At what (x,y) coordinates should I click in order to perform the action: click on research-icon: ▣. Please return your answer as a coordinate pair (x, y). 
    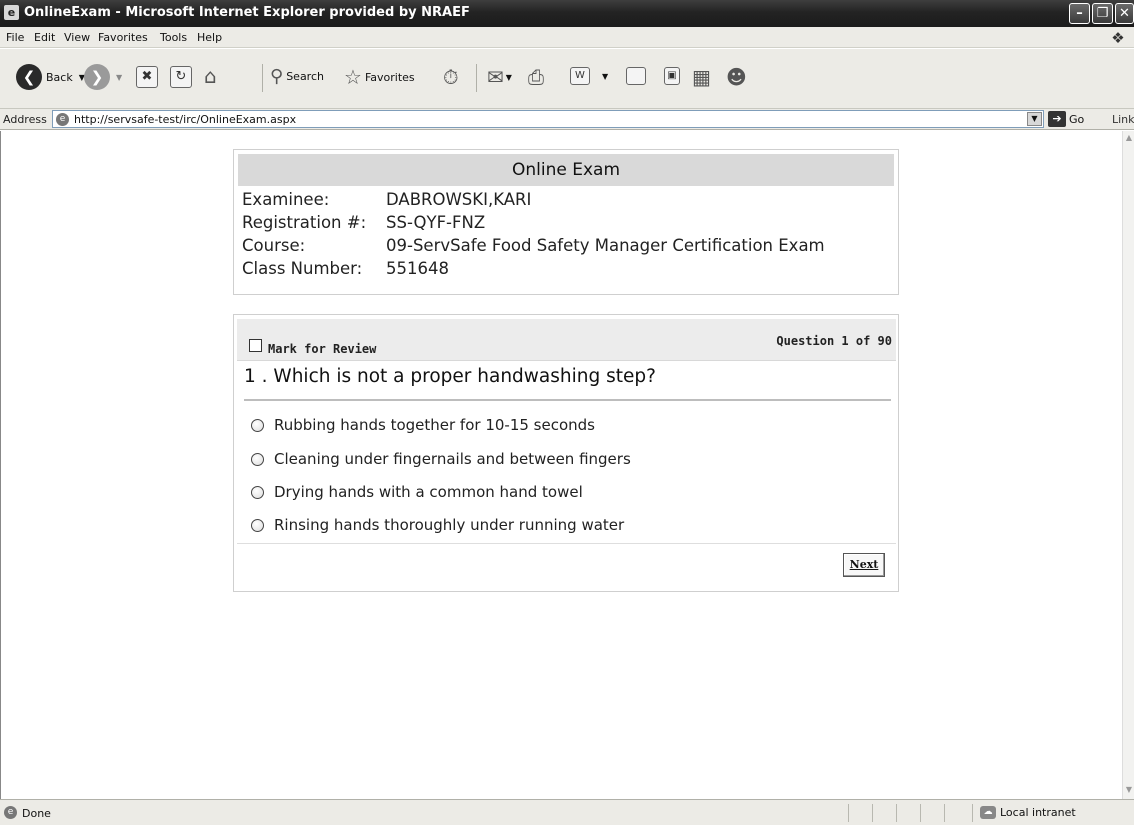
    Looking at the image, I should click on (672, 76).